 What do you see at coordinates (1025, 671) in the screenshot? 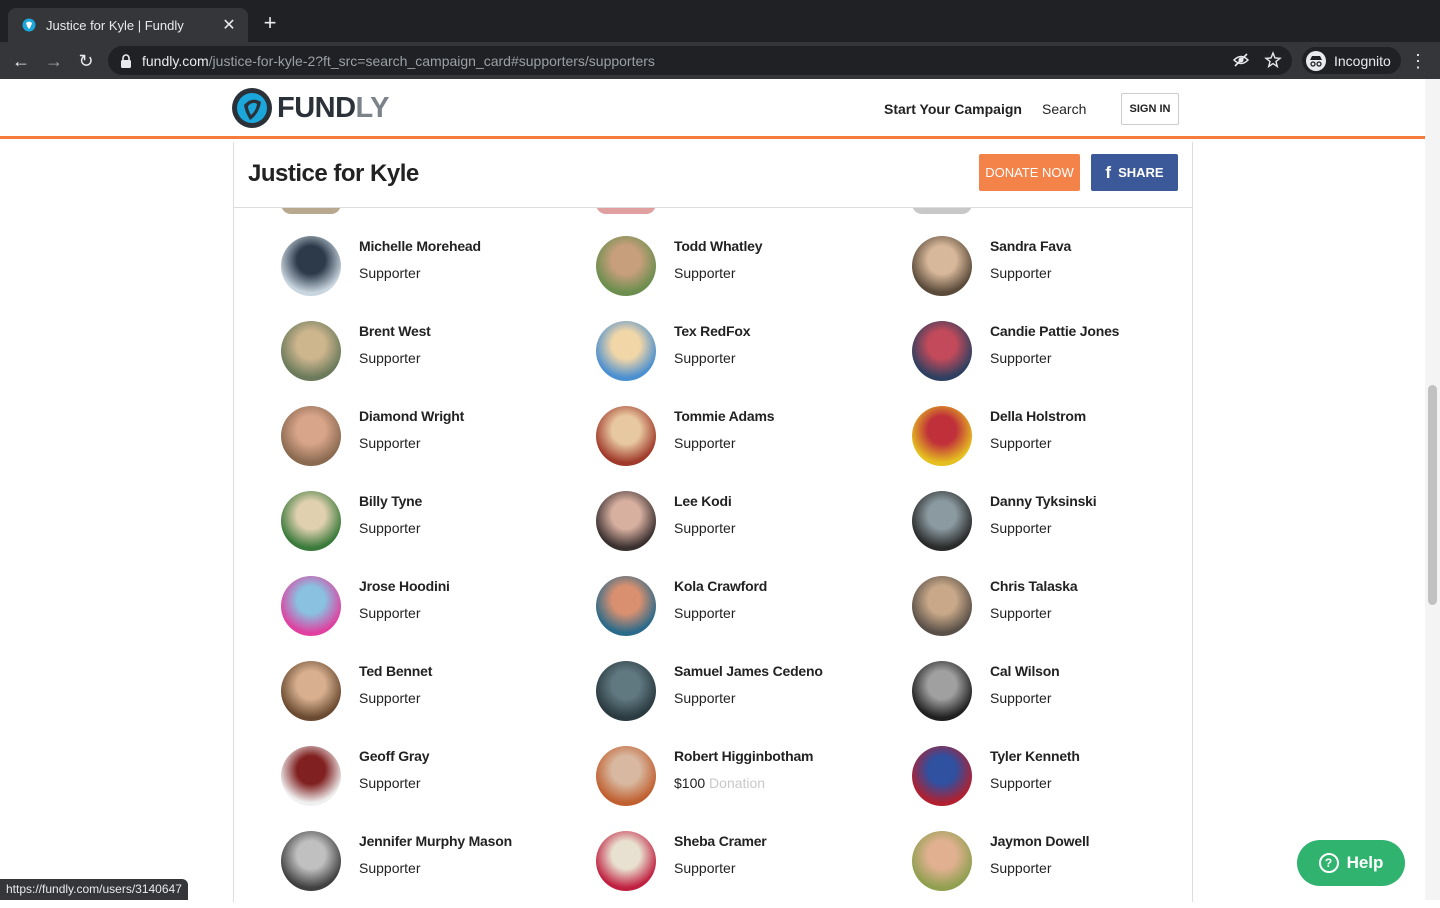
I see `supporter-name: Cal Wilson` at bounding box center [1025, 671].